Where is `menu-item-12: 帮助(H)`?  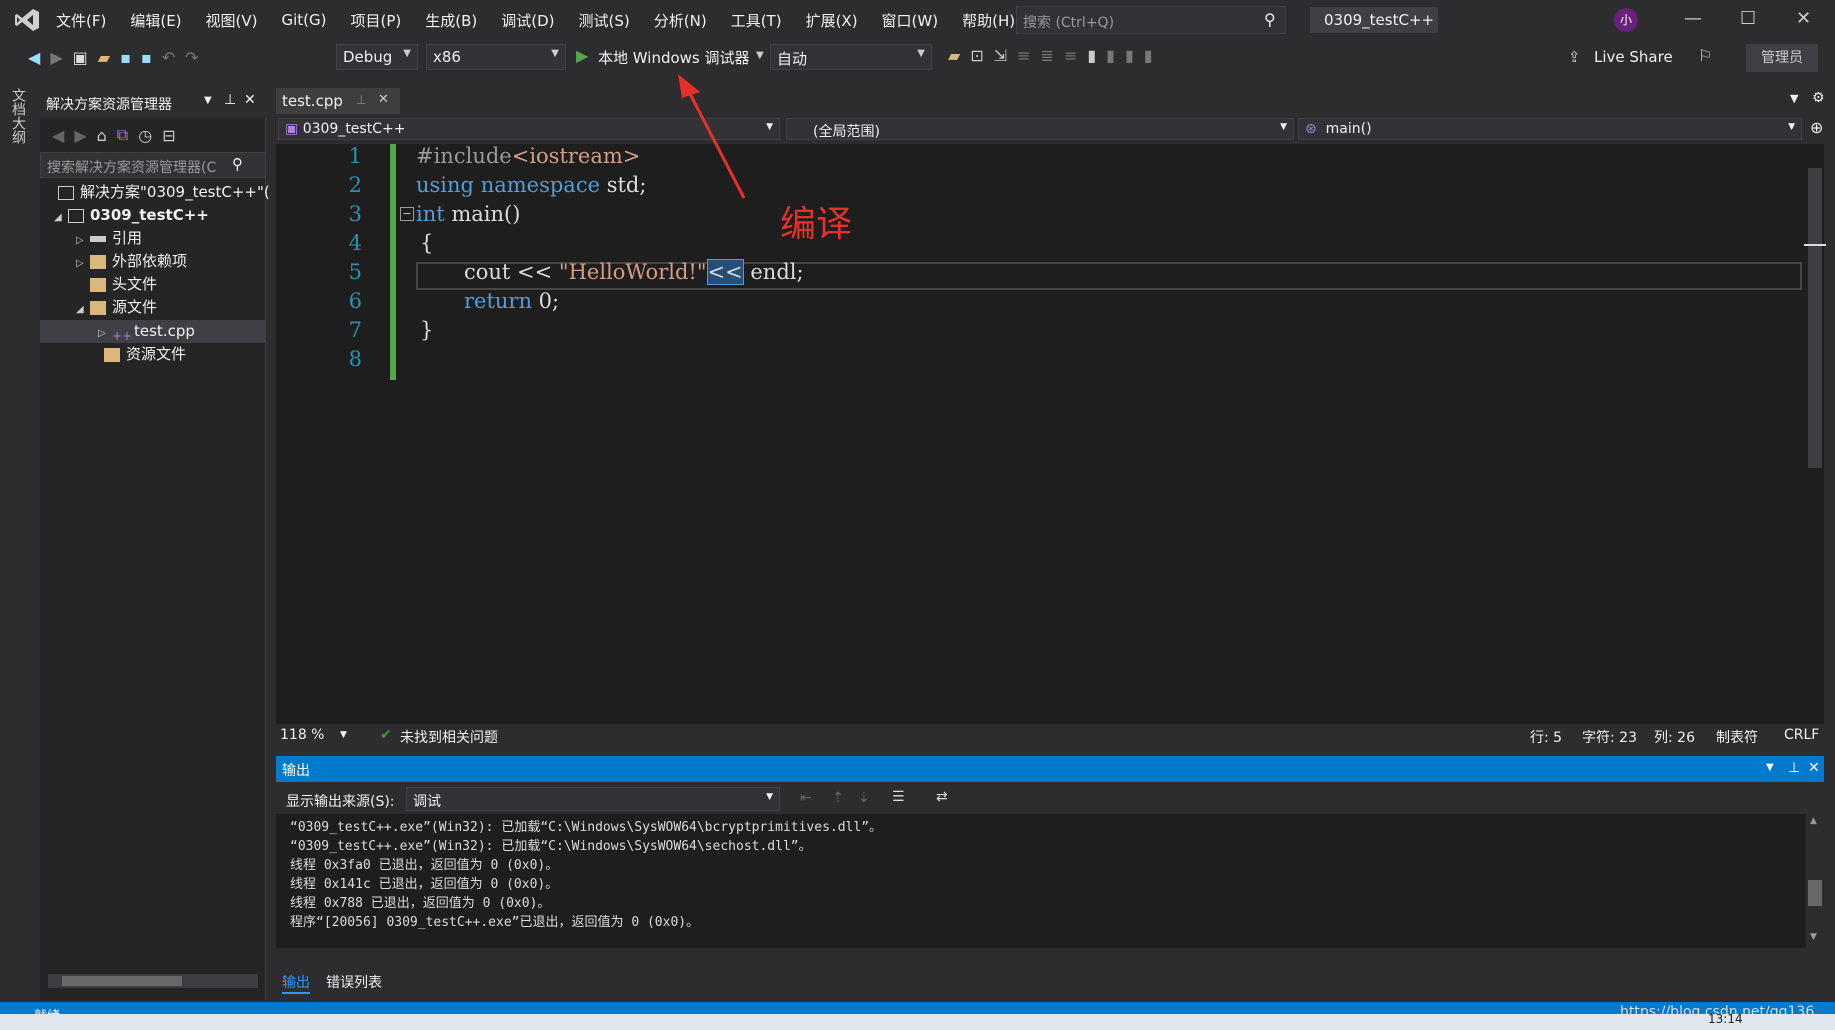 menu-item-12: 帮助(H) is located at coordinates (988, 20).